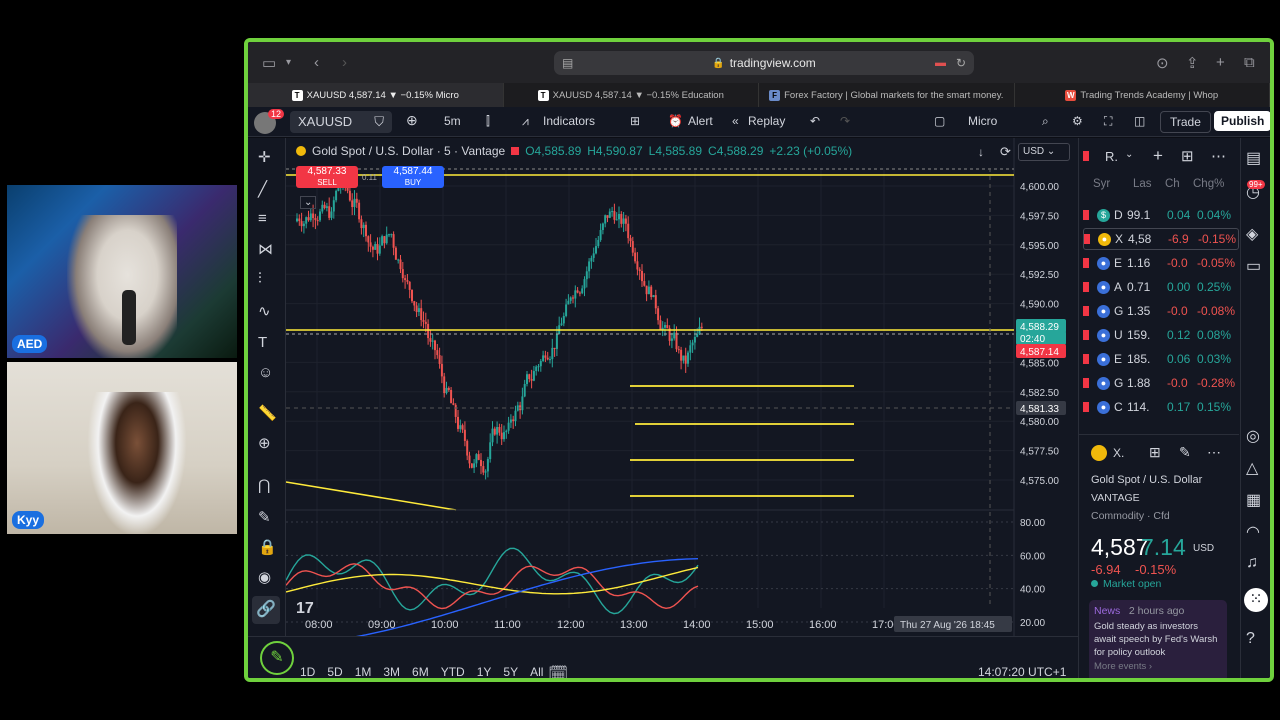  What do you see at coordinates (1253, 500) in the screenshot?
I see `calendar-icon: ▦` at bounding box center [1253, 500].